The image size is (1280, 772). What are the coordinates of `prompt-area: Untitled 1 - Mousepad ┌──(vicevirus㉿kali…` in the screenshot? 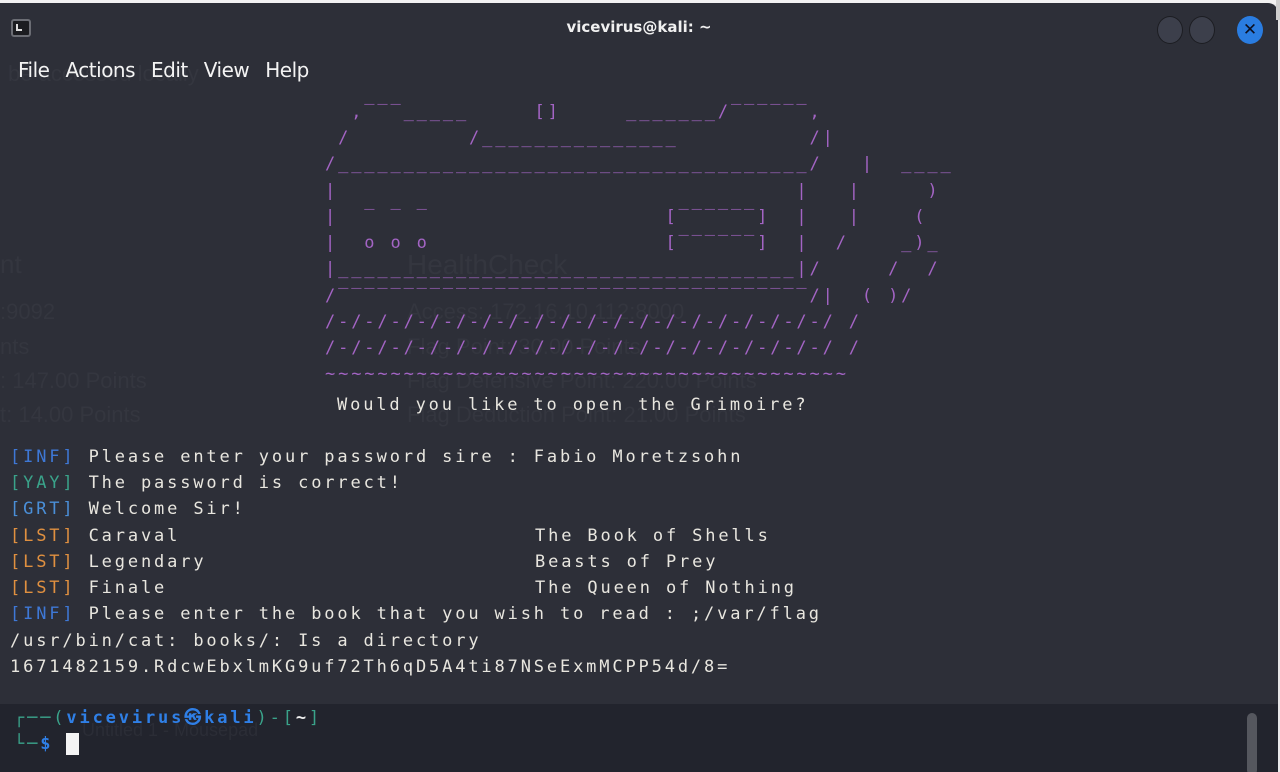 It's located at (639, 738).